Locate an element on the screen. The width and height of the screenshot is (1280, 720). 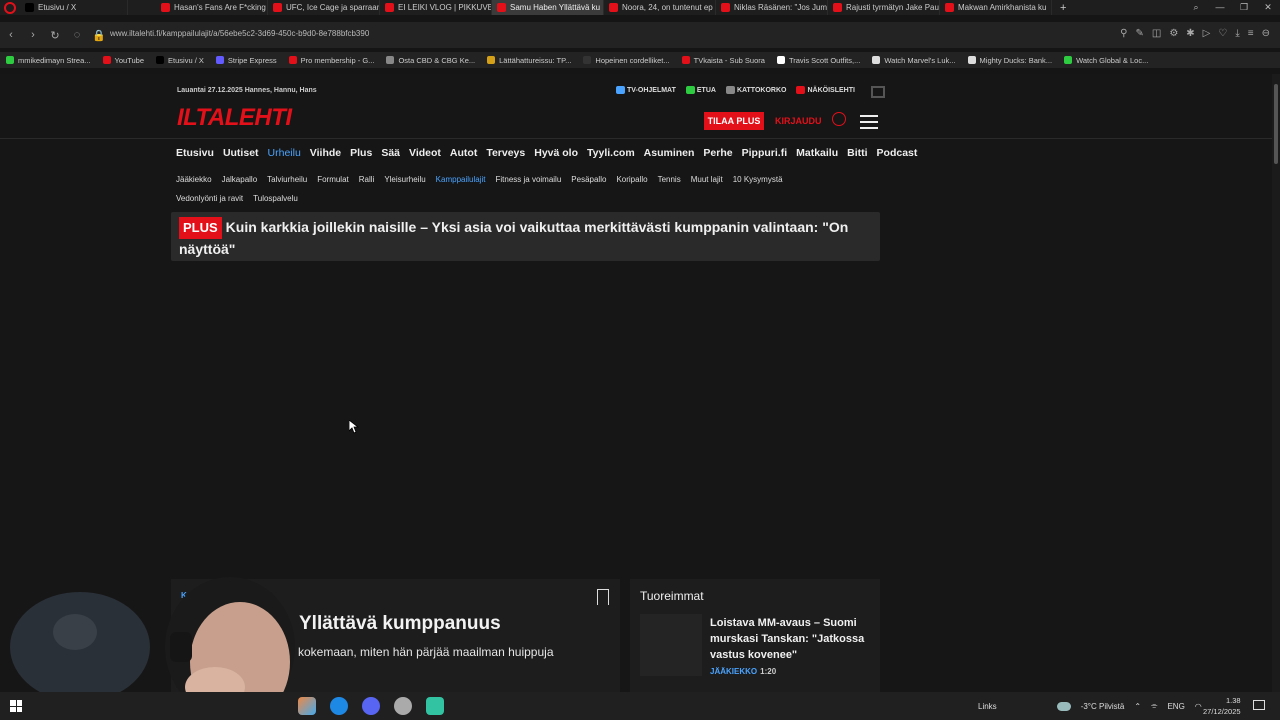
edge-icon is located at coordinates (339, 706).